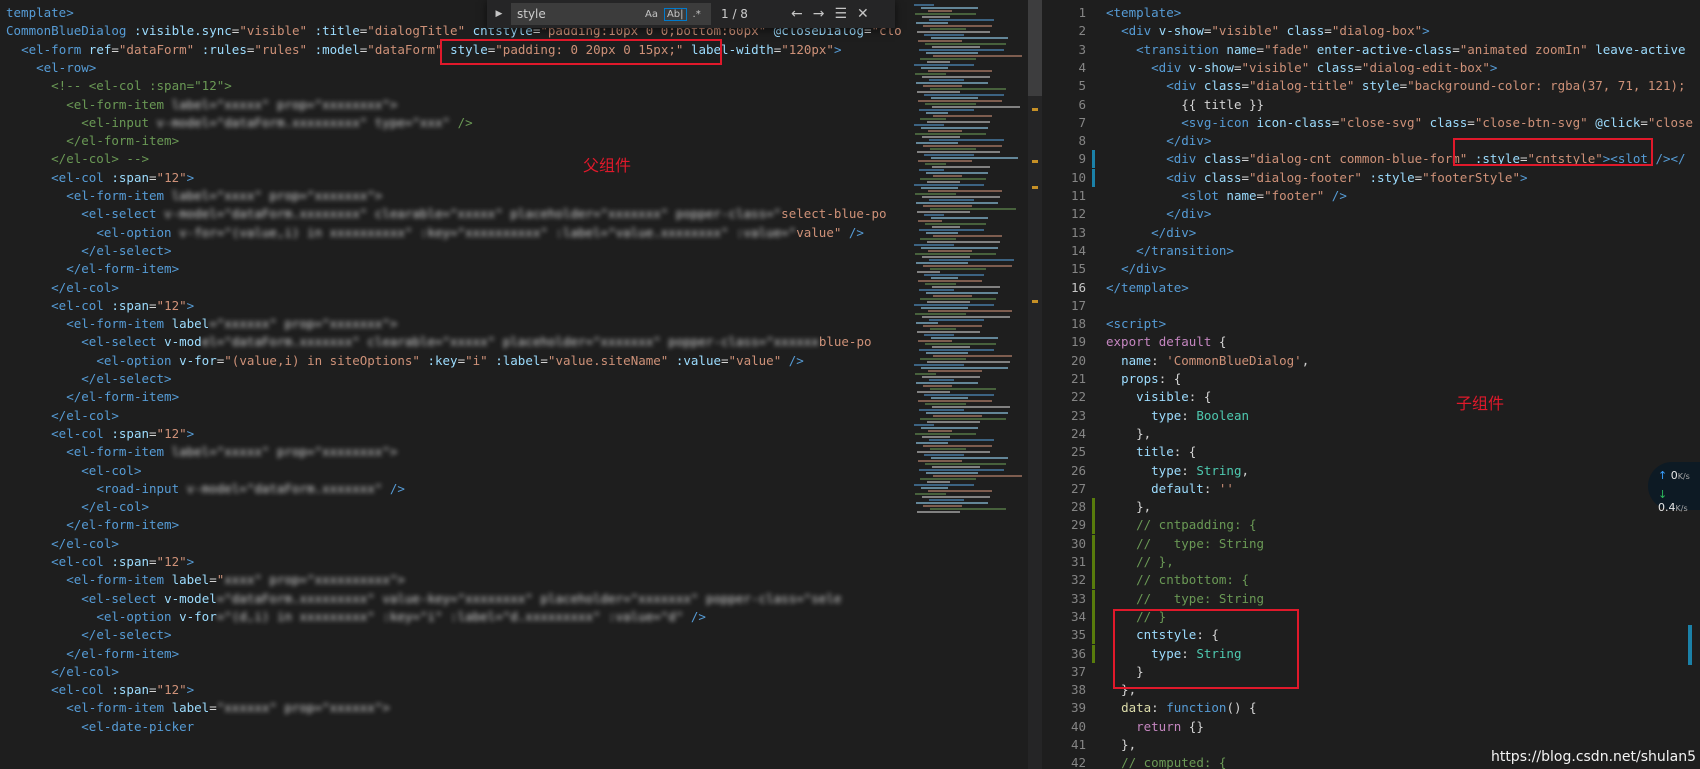 Image resolution: width=1700 pixels, height=769 pixels. I want to click on code-line: 15 </div>, so click(1371, 269).